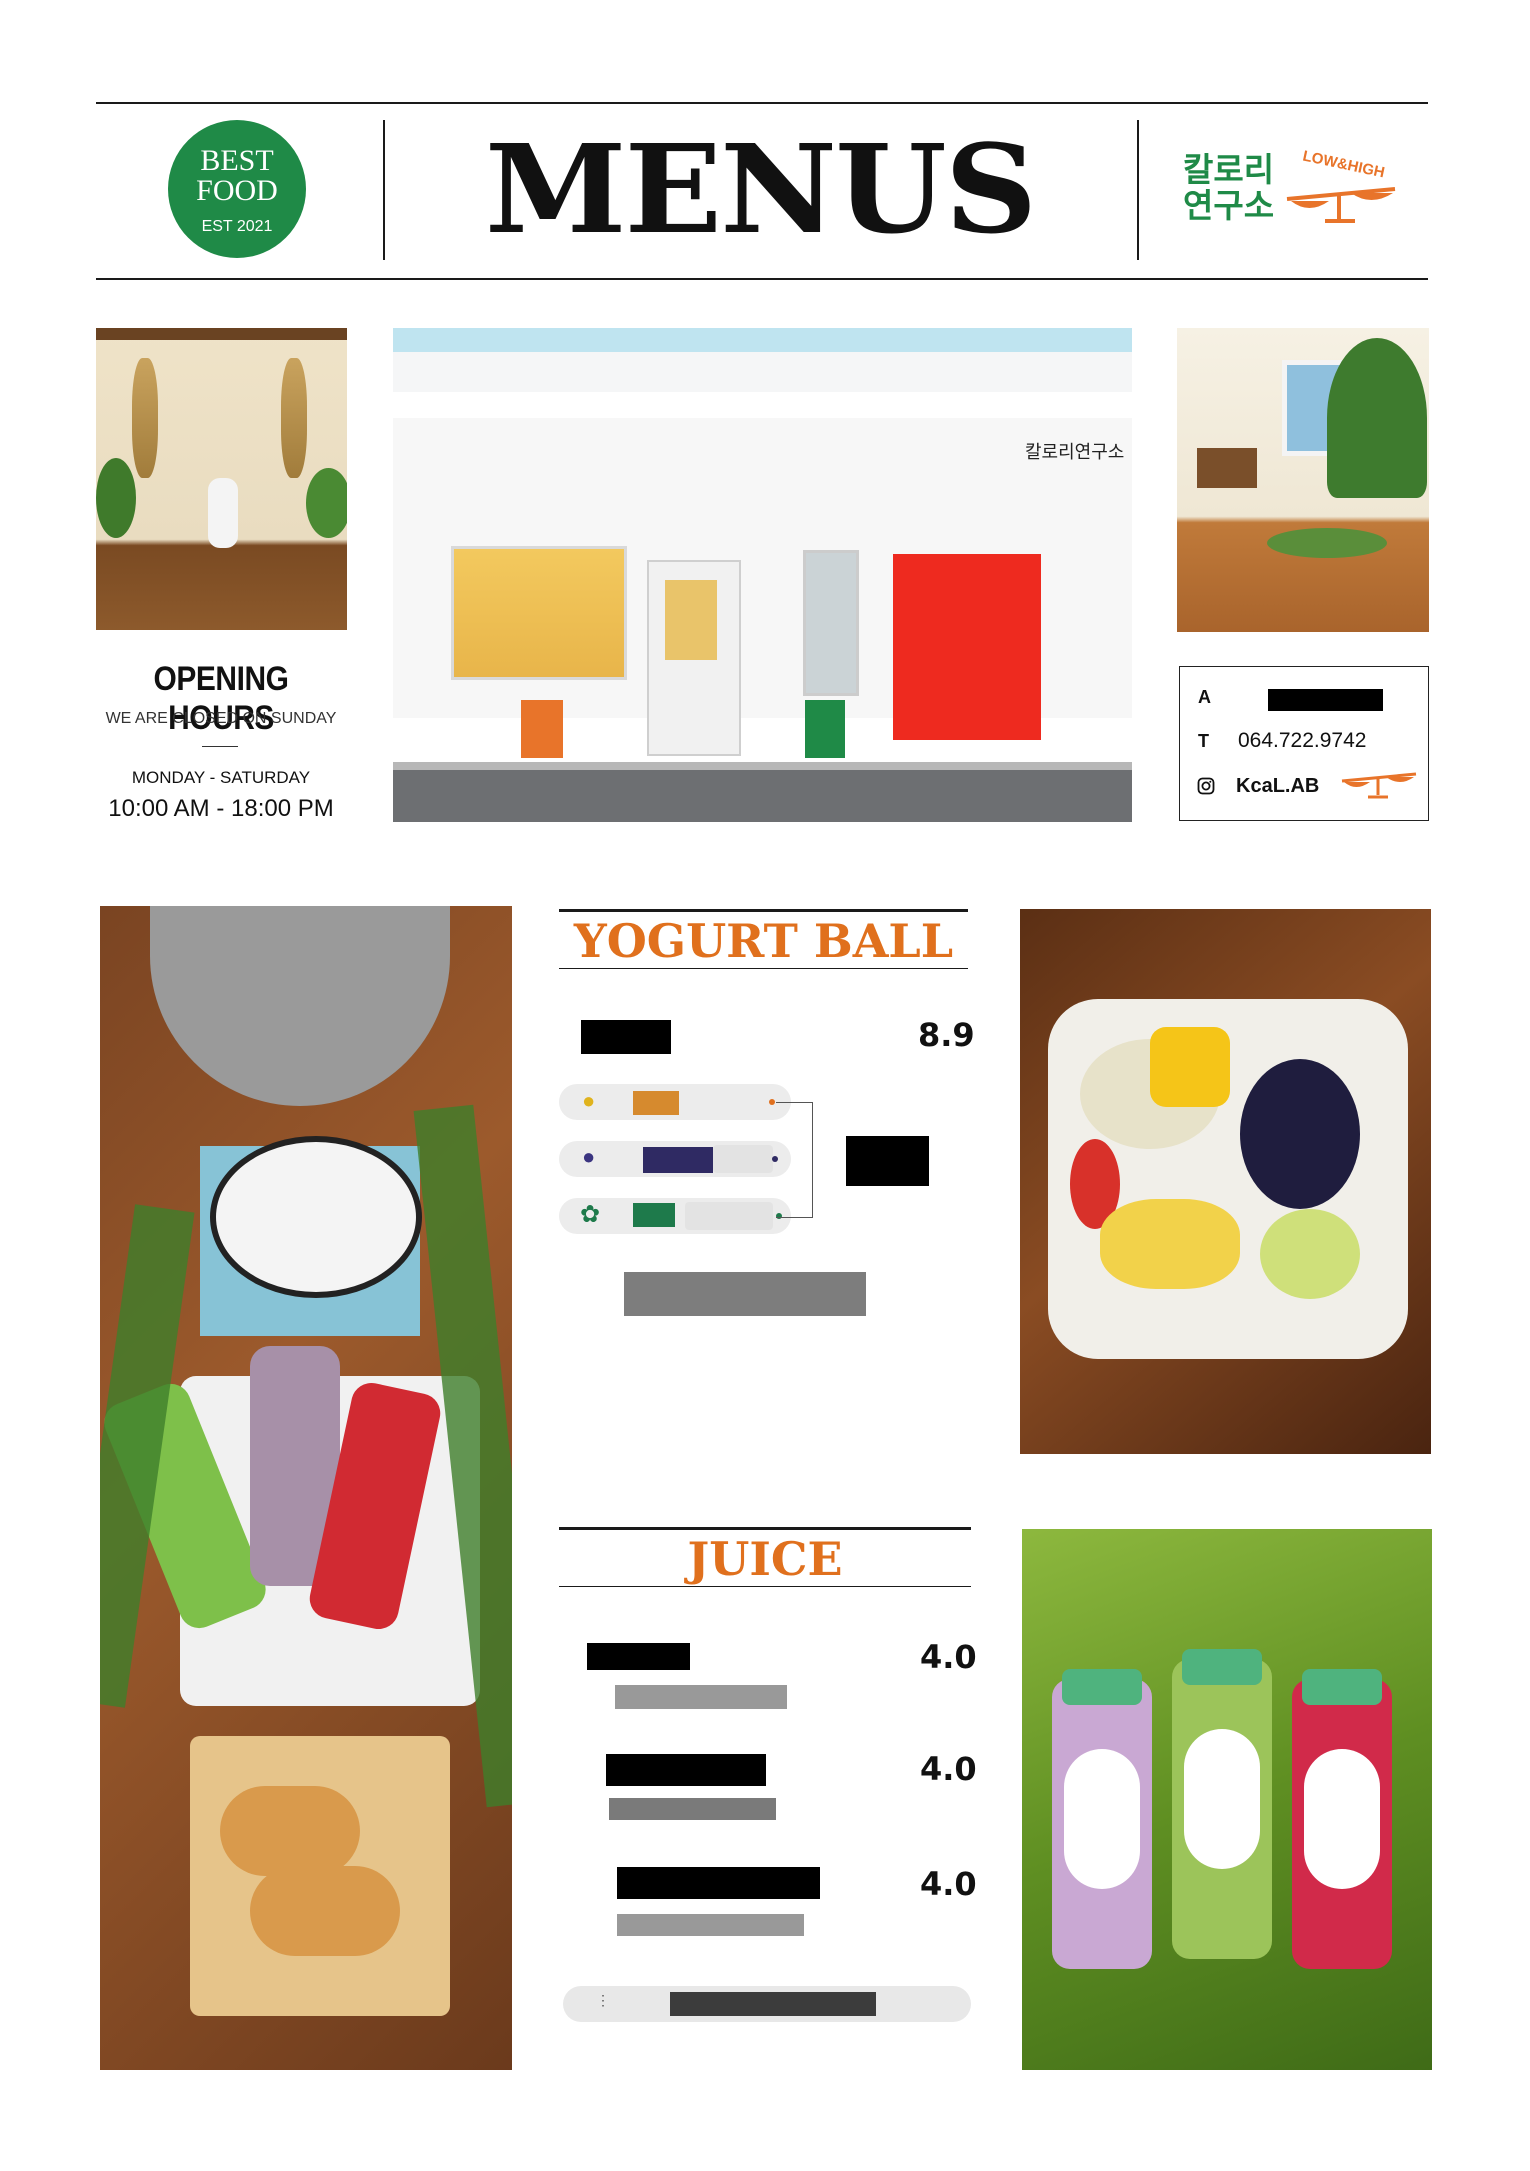 This screenshot has height=2171, width=1530. What do you see at coordinates (772, 1102) in the screenshot?
I see `mango-connector-dot` at bounding box center [772, 1102].